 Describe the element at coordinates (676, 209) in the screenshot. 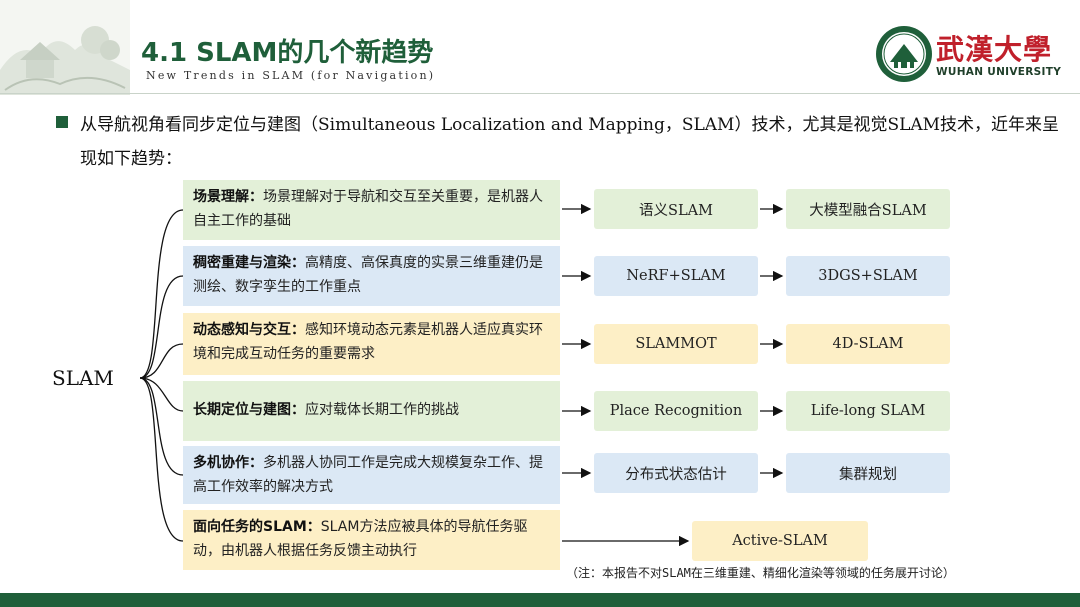

I see `tag-semantic-slam: 语义SLAM` at that location.